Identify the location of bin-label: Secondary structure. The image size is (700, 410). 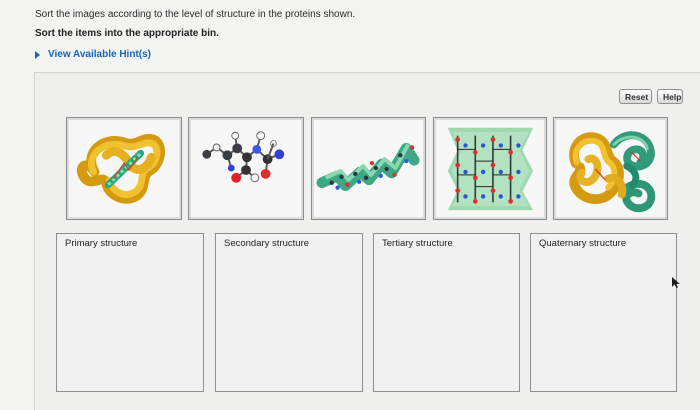
(267, 243).